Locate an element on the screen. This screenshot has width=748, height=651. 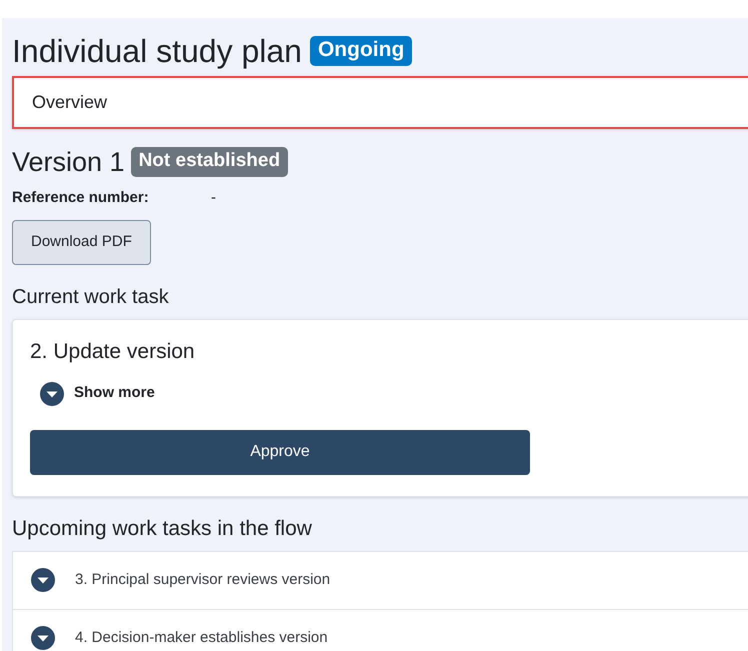
task-title: 2. Update version is located at coordinates (113, 351).